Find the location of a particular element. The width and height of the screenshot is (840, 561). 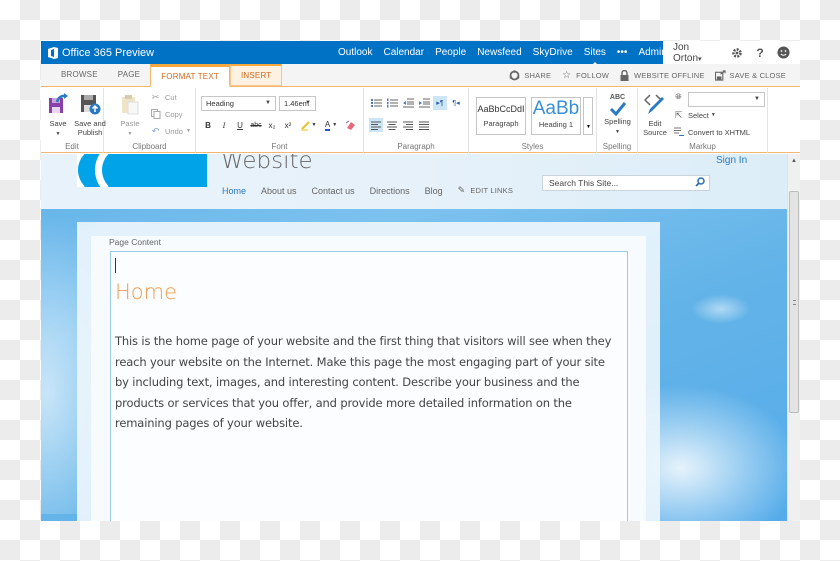

website-offline-button: WEBSITE OFFLINE is located at coordinates (662, 75).